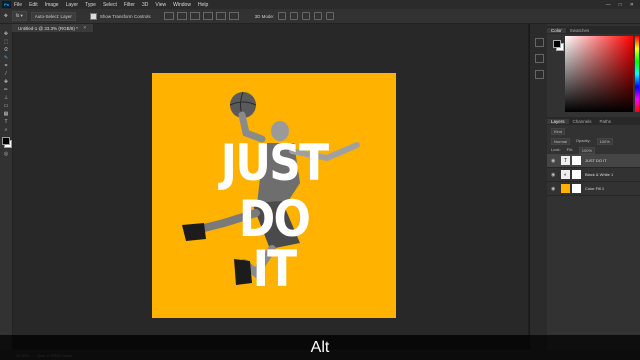 The height and width of the screenshot is (360, 640). What do you see at coordinates (33, 5) in the screenshot?
I see `menu-edit: Edit` at bounding box center [33, 5].